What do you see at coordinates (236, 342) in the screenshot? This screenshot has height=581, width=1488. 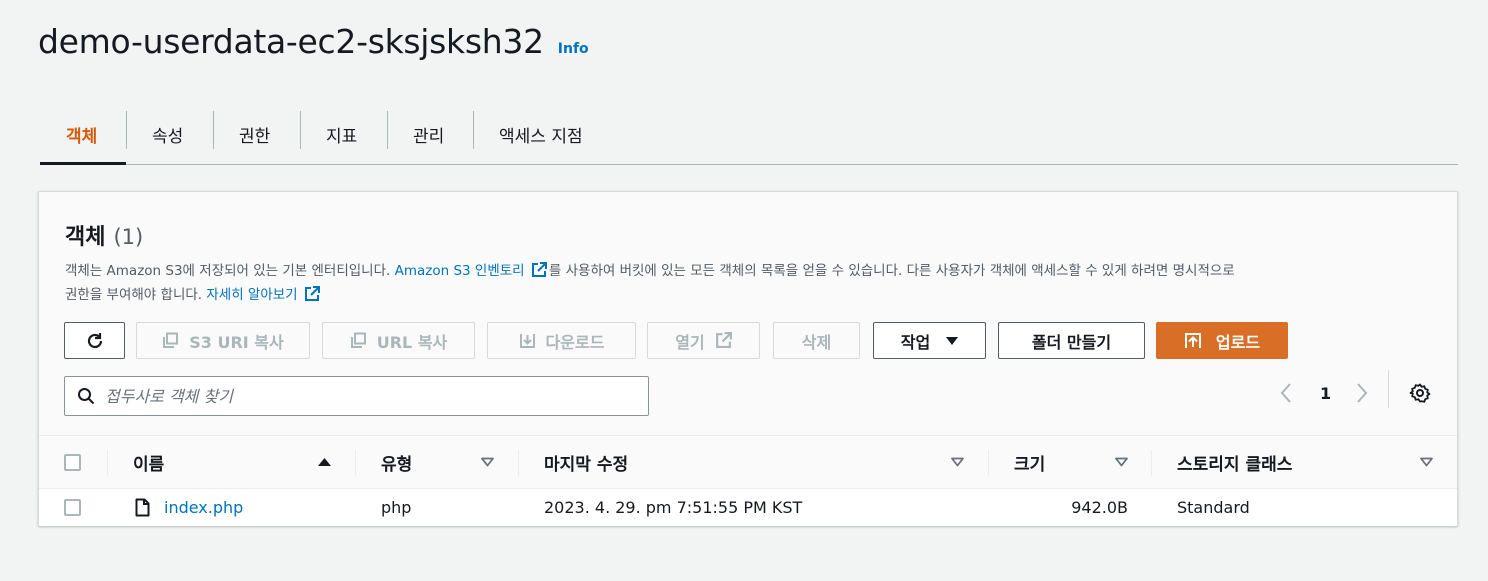 I see `button-label: S3 URI 복사` at bounding box center [236, 342].